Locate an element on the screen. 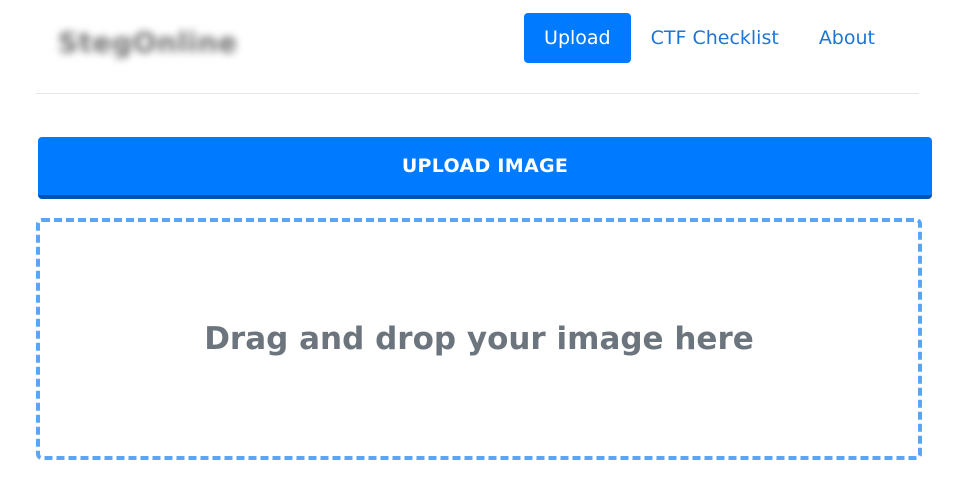  upload-image-button: UPLOAD IMAGE is located at coordinates (485, 168).